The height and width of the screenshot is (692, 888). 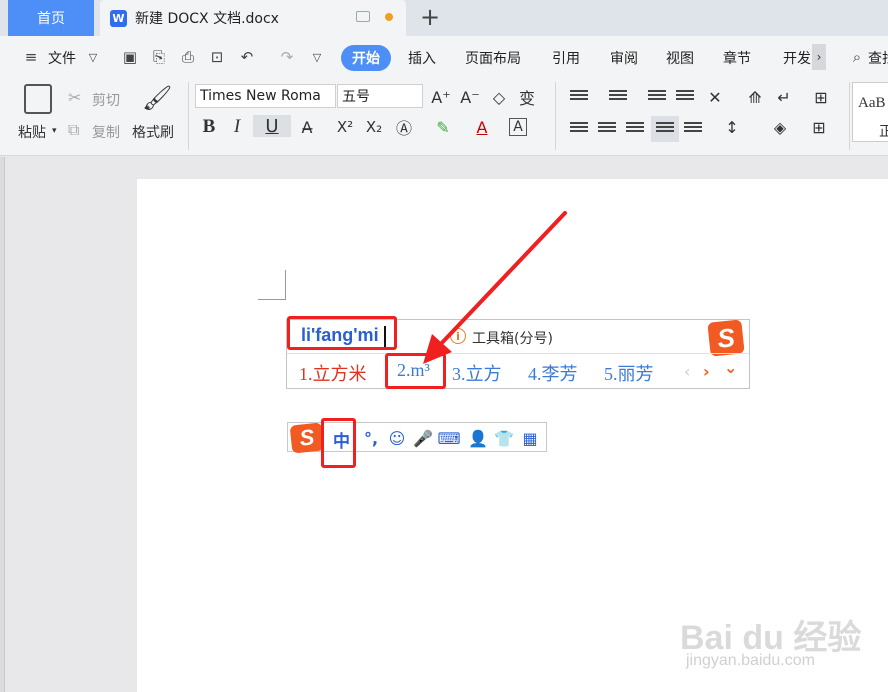 What do you see at coordinates (797, 58) in the screenshot?
I see `tab-developer: 开发` at bounding box center [797, 58].